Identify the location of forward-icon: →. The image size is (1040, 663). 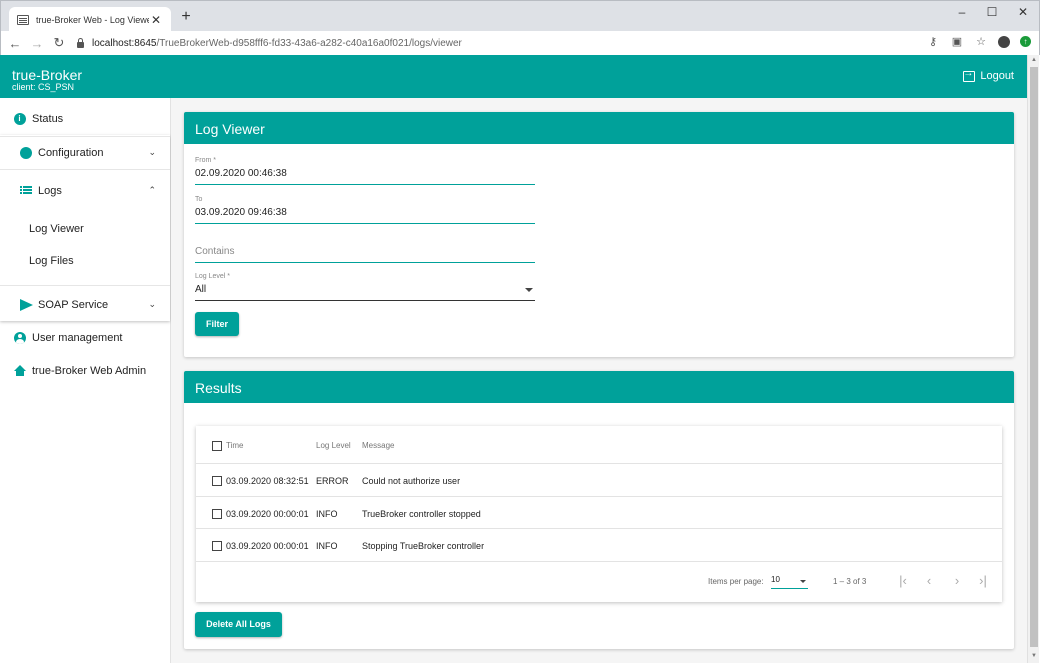
(37, 43).